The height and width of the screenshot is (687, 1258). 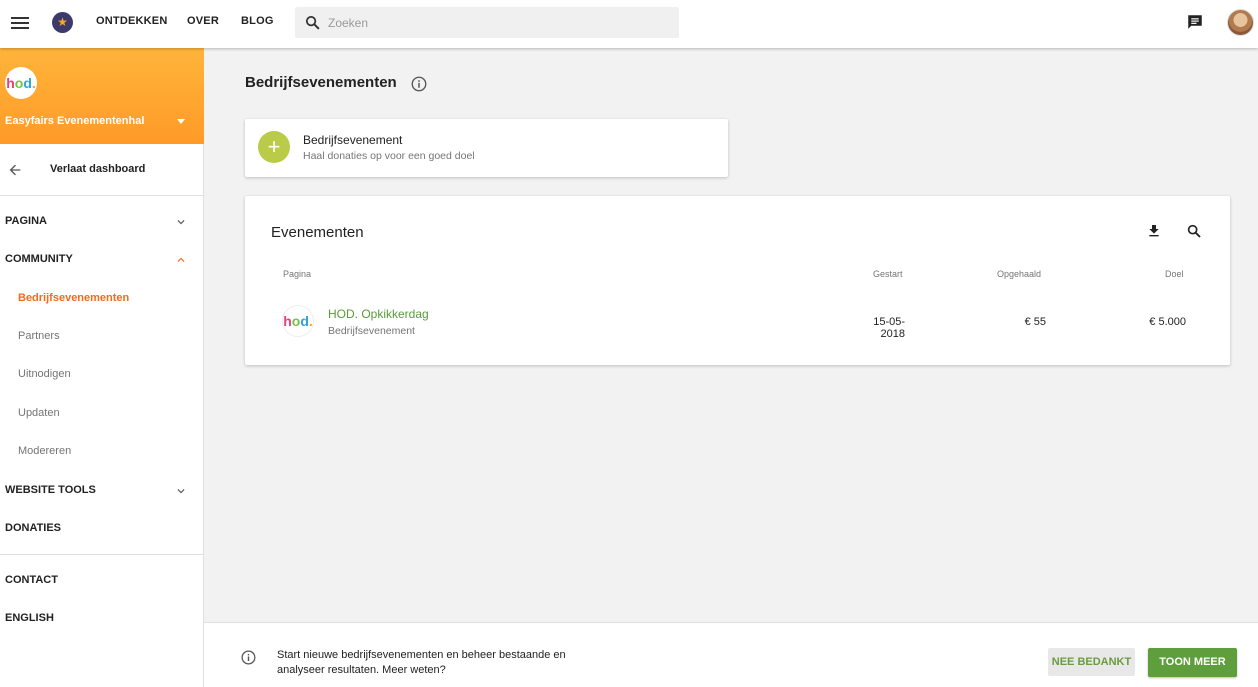 What do you see at coordinates (33, 528) in the screenshot?
I see `sidebar-item-donaties: DONATIES` at bounding box center [33, 528].